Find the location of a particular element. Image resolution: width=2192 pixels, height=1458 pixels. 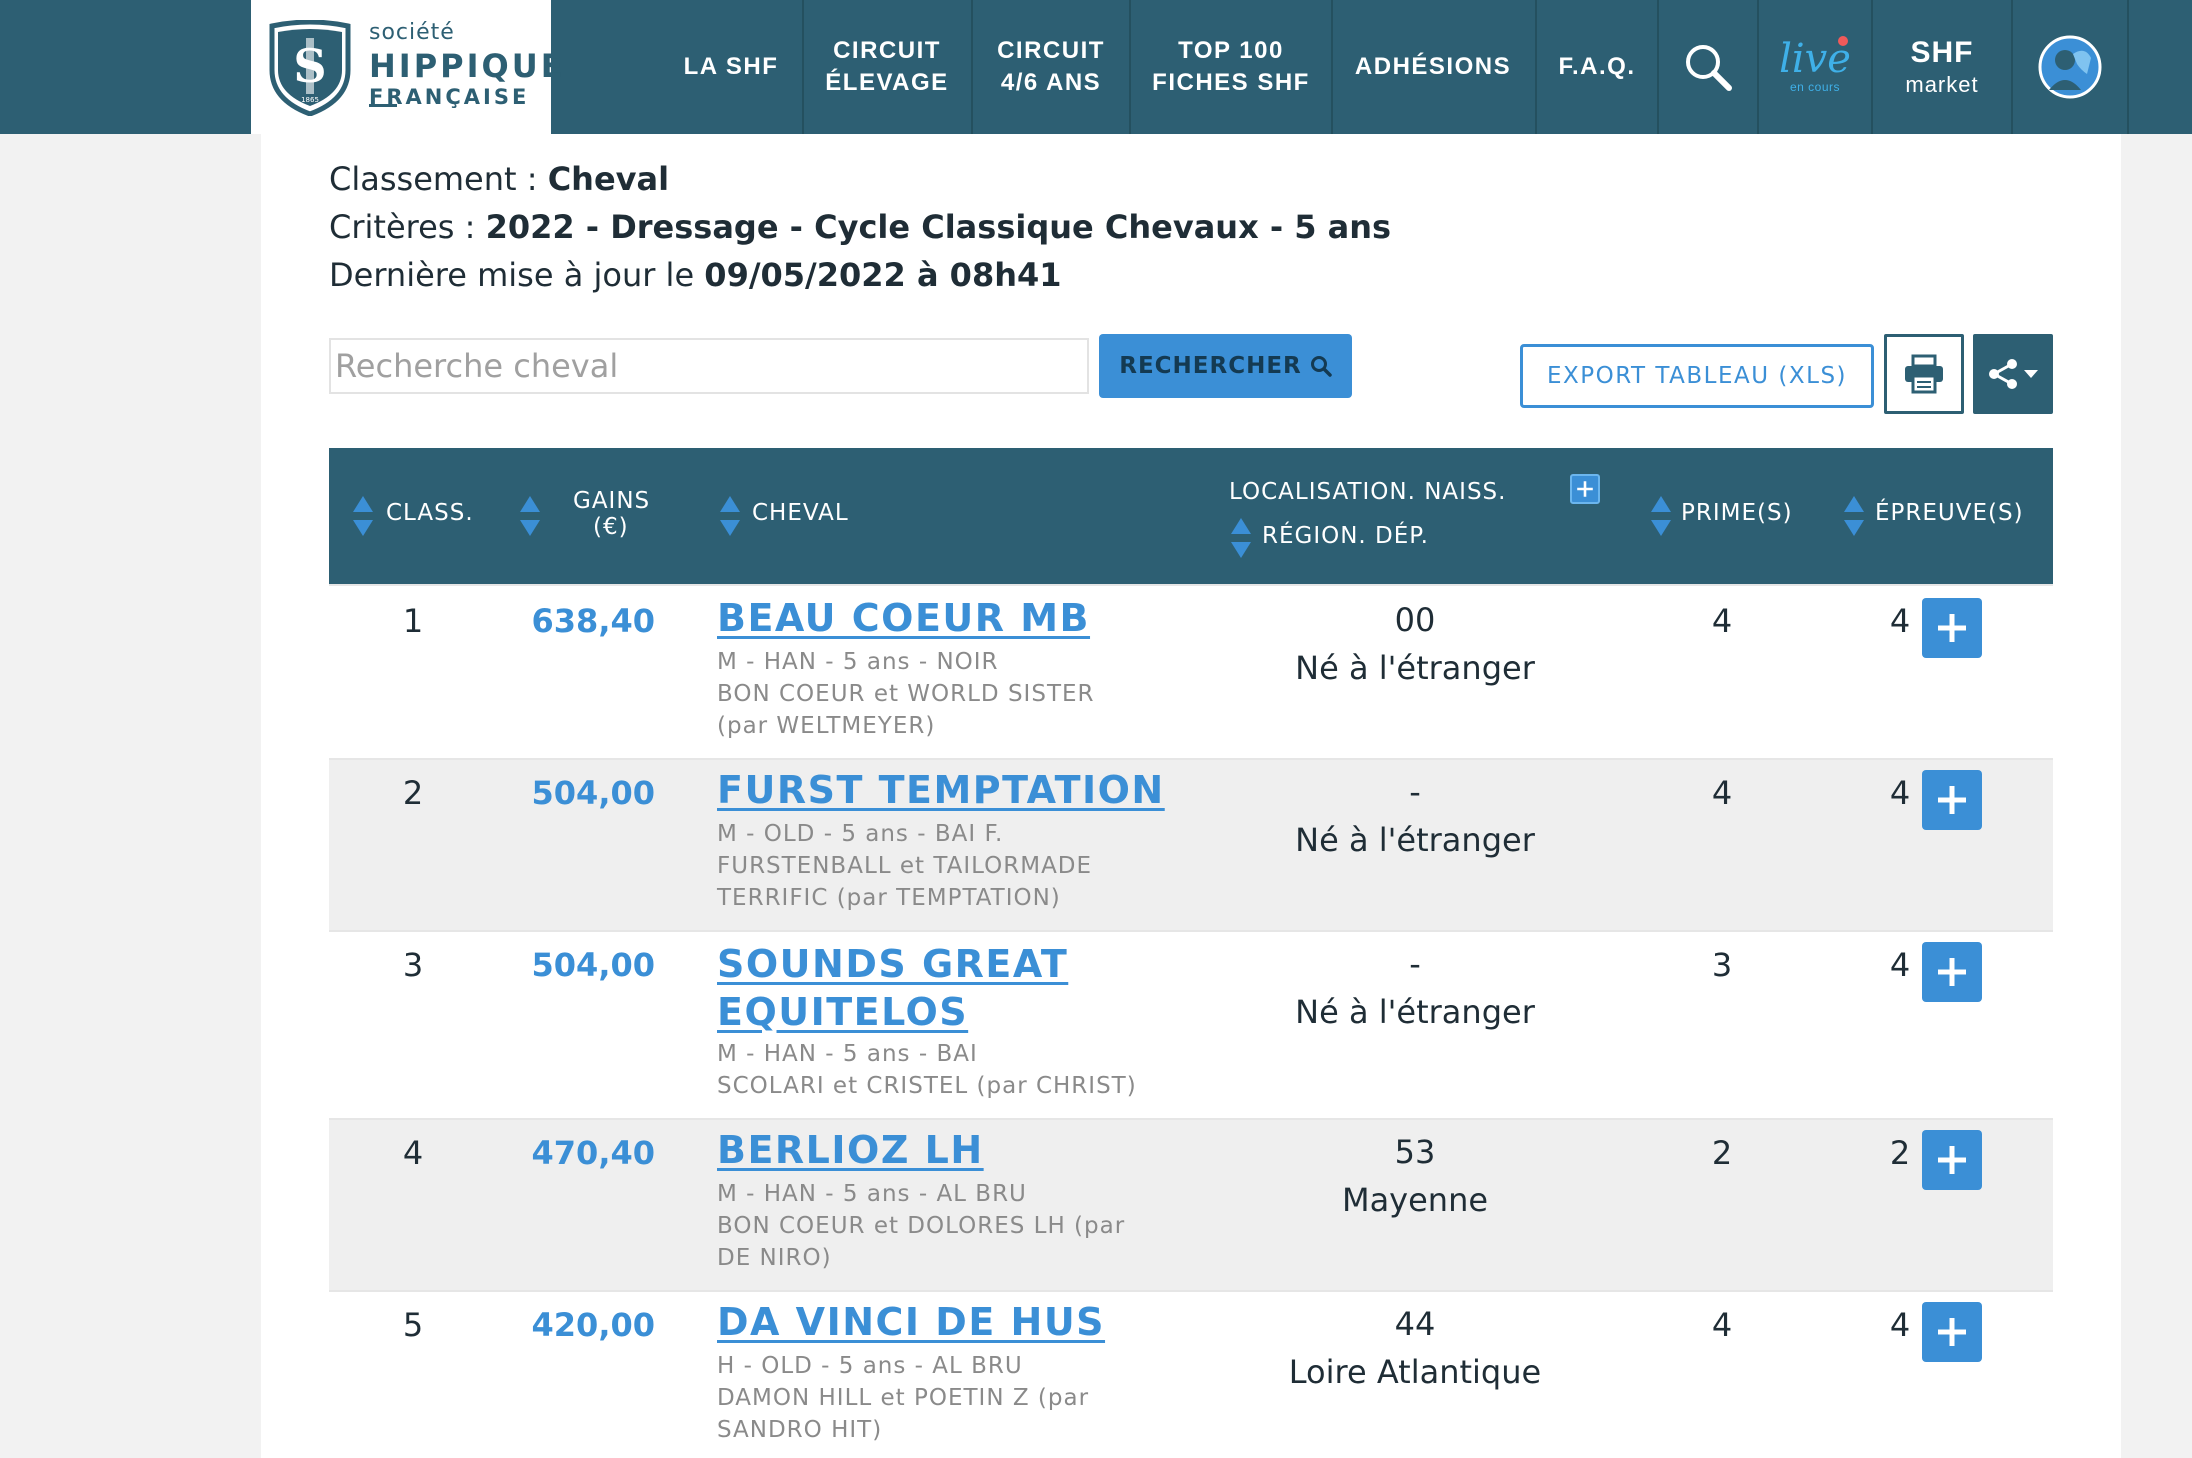

live-indicator-dot is located at coordinates (1843, 41).